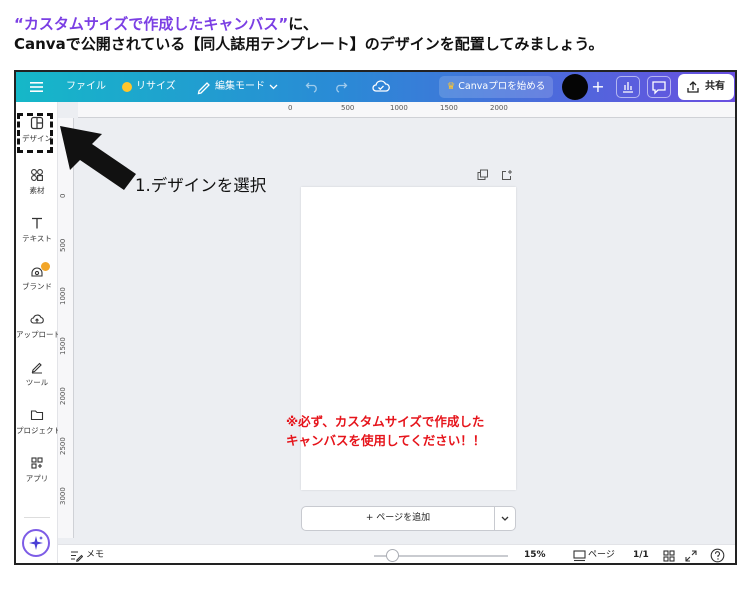 Image resolution: width=750 pixels, height=600 pixels. I want to click on zoom-level: 15%, so click(535, 554).